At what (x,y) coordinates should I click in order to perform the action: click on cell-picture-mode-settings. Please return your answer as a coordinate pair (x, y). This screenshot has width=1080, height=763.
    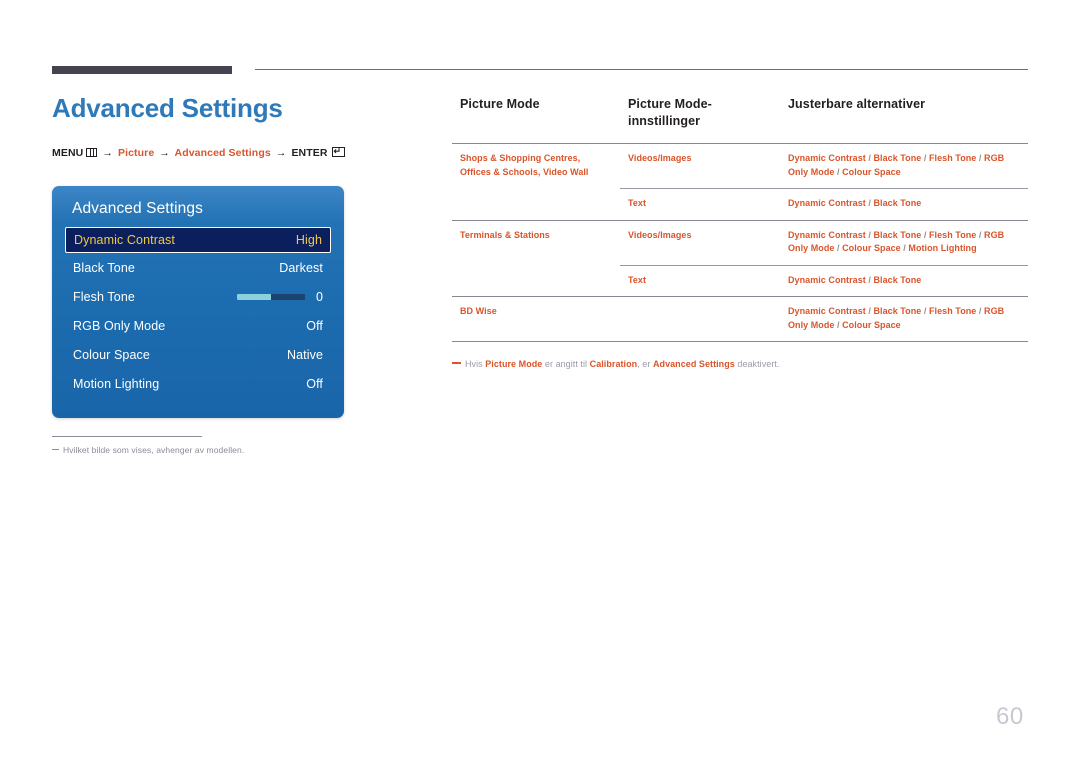
    Looking at the image, I should click on (700, 319).